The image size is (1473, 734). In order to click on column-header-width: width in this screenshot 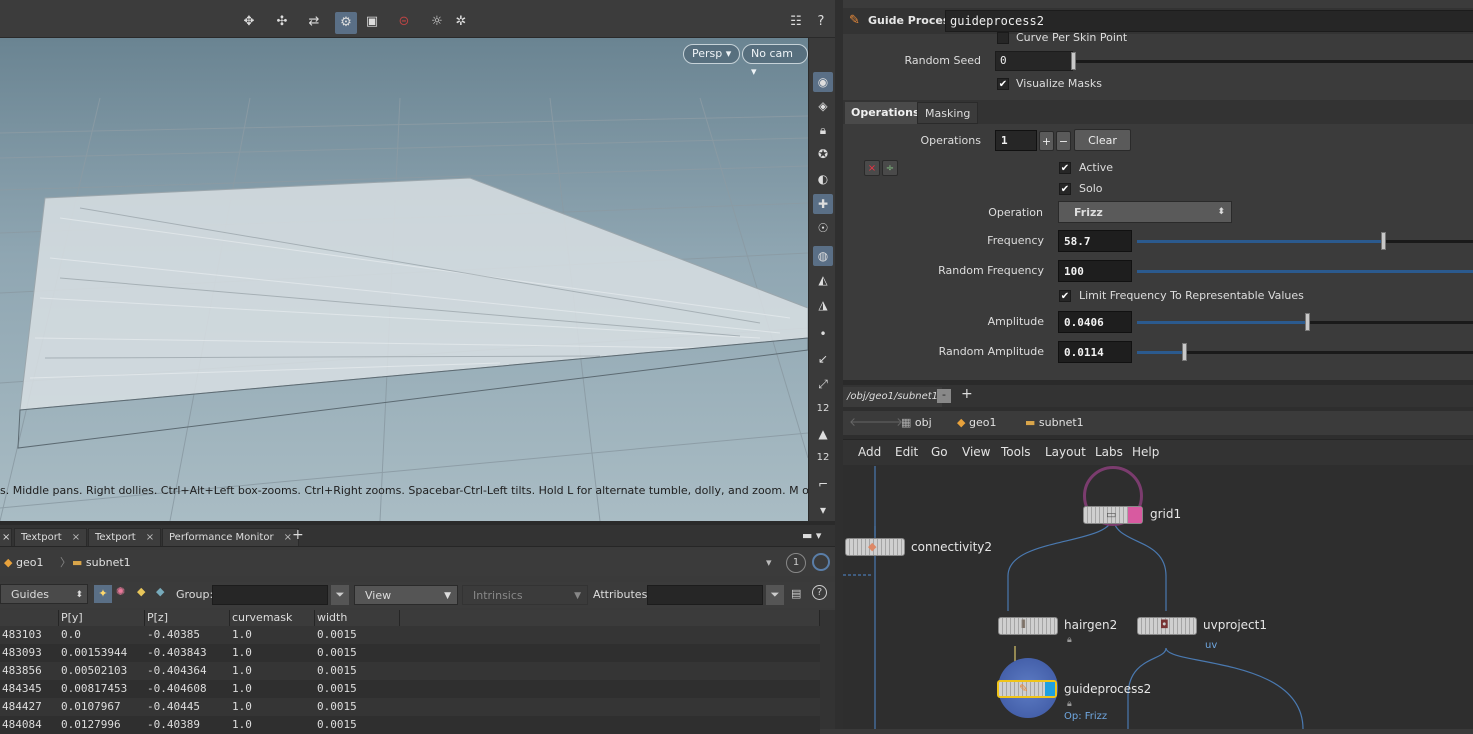, I will do `click(357, 618)`.